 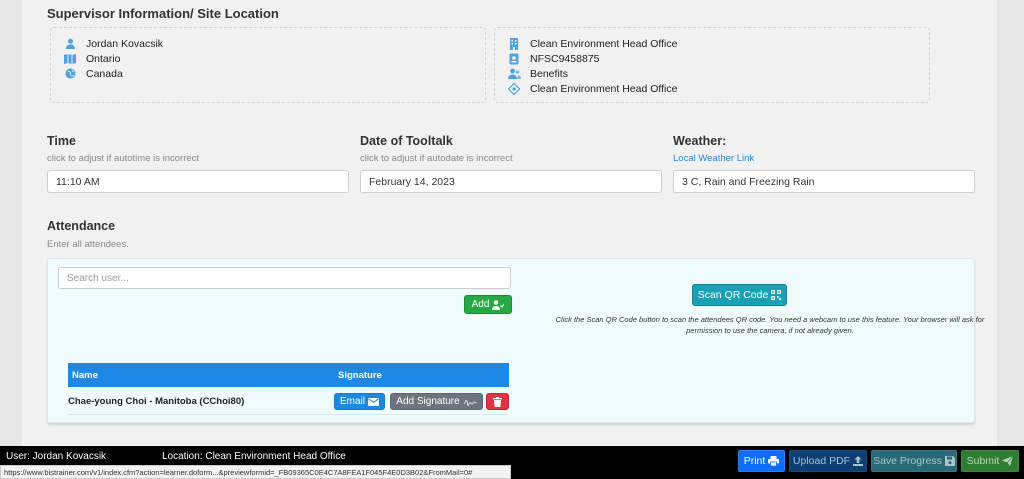 What do you see at coordinates (70, 74) in the screenshot?
I see `globe-icon` at bounding box center [70, 74].